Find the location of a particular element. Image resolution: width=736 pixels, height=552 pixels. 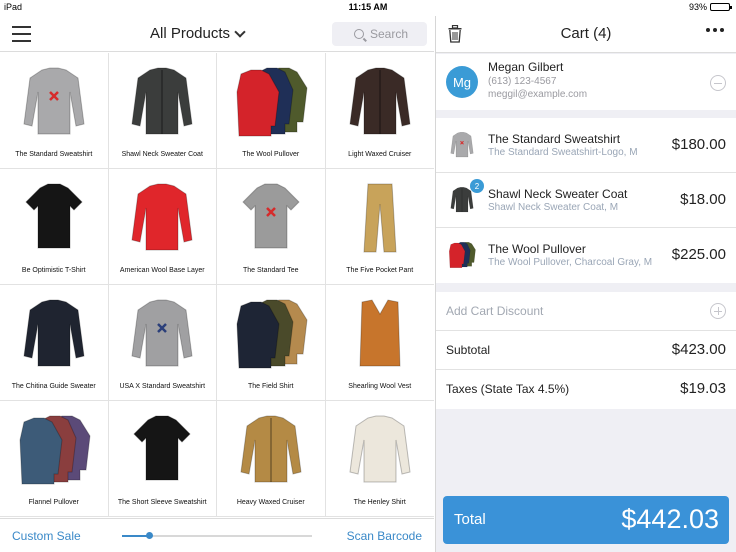

customer-email: meggil@example.com is located at coordinates (538, 94).